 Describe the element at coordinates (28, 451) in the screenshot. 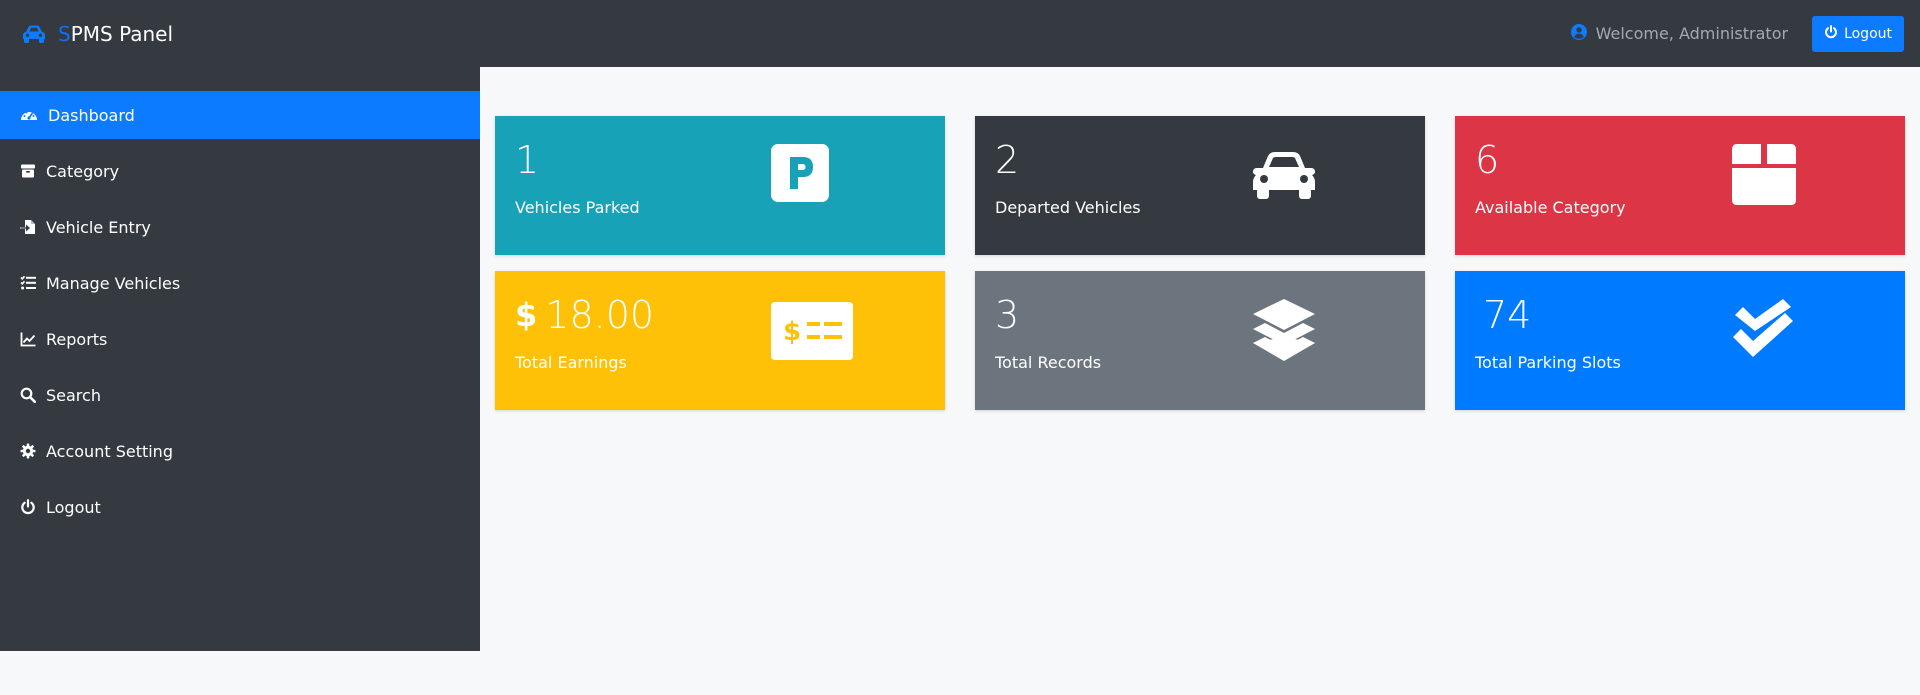

I see `gear-icon` at that location.